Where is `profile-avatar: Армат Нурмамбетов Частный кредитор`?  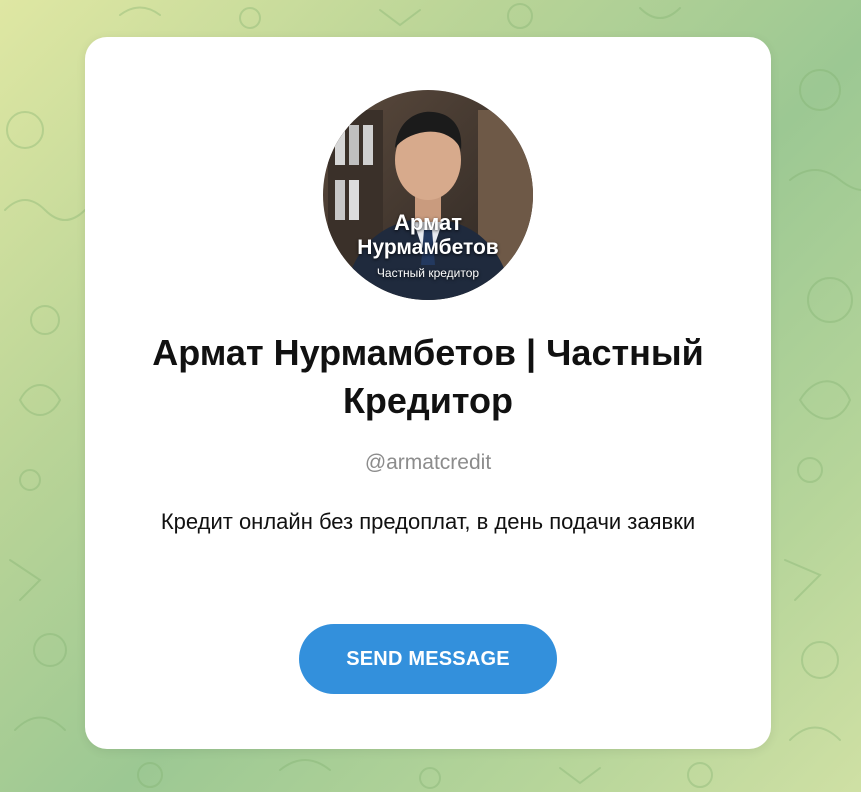 profile-avatar: Армат Нурмамбетов Частный кредитор is located at coordinates (428, 195).